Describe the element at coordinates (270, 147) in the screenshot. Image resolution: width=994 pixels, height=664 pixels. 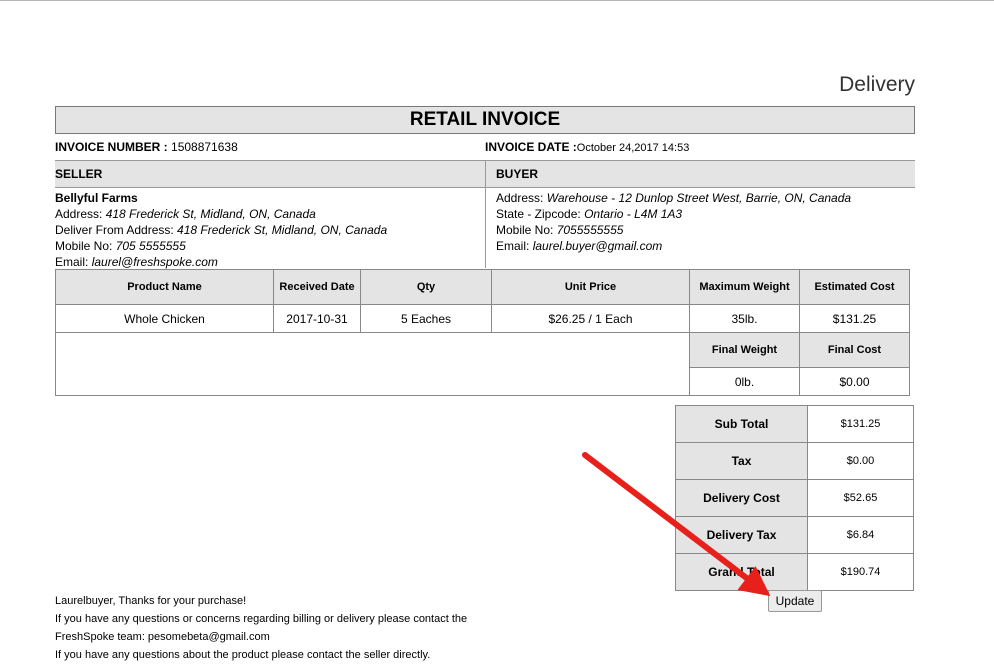
I see `invoice-number: INVOICE NUMBER : 1508871638` at that location.